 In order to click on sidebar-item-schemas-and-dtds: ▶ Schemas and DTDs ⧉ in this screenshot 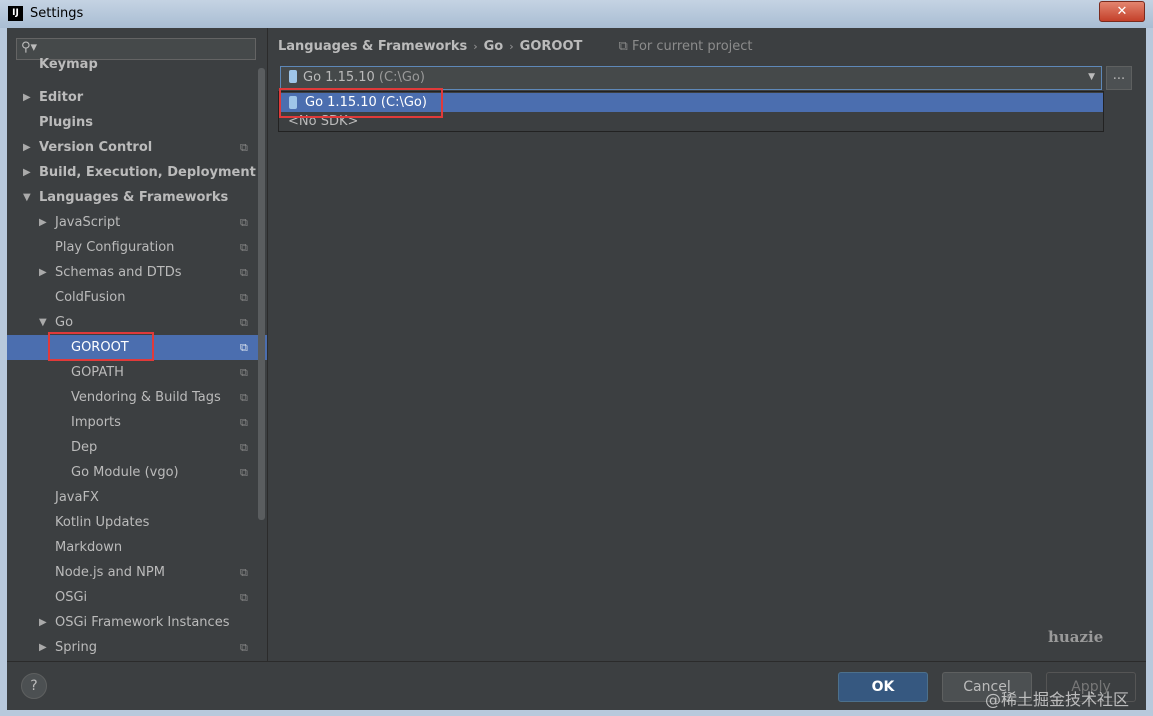, I will do `click(137, 272)`.